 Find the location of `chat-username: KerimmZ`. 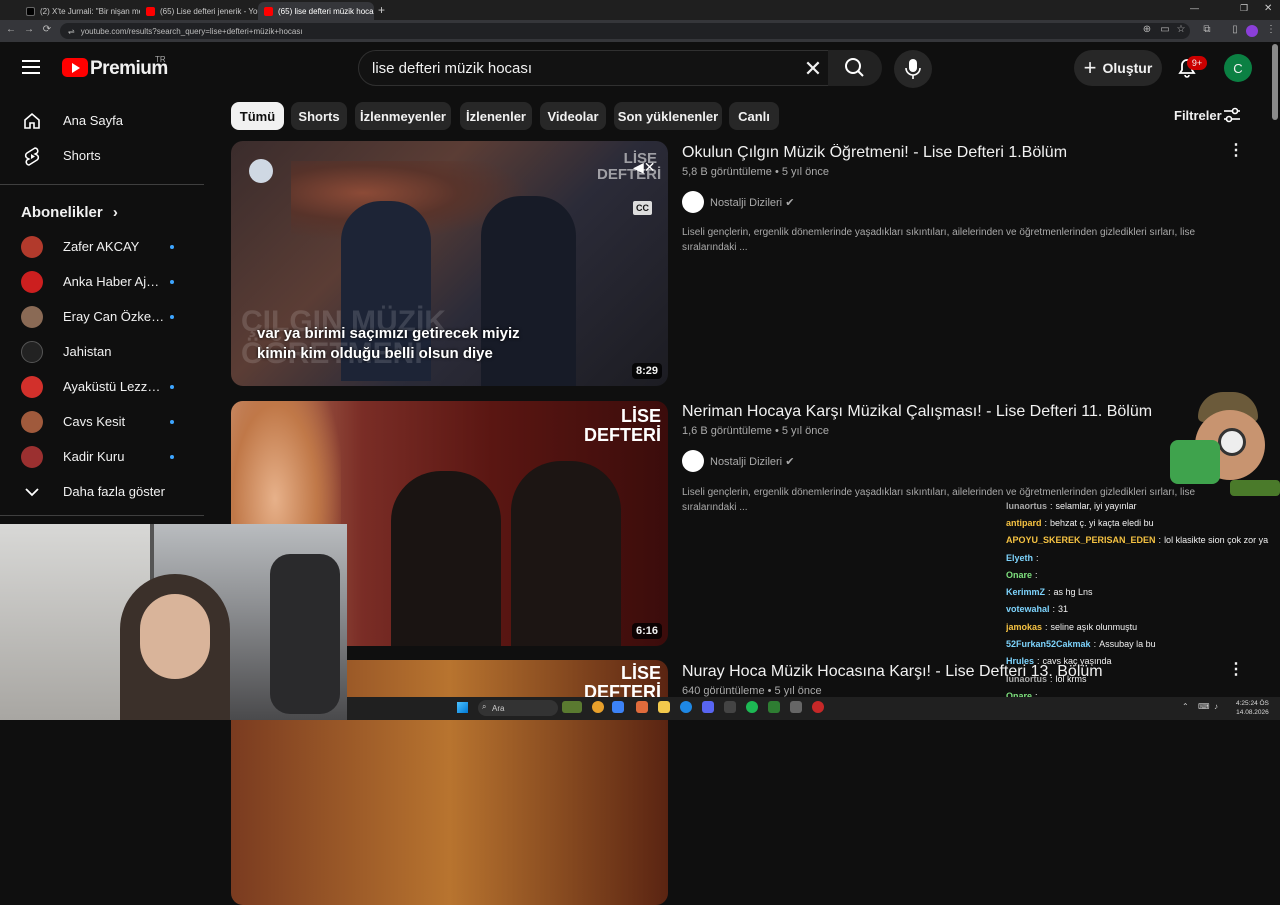

chat-username: KerimmZ is located at coordinates (1025, 592).